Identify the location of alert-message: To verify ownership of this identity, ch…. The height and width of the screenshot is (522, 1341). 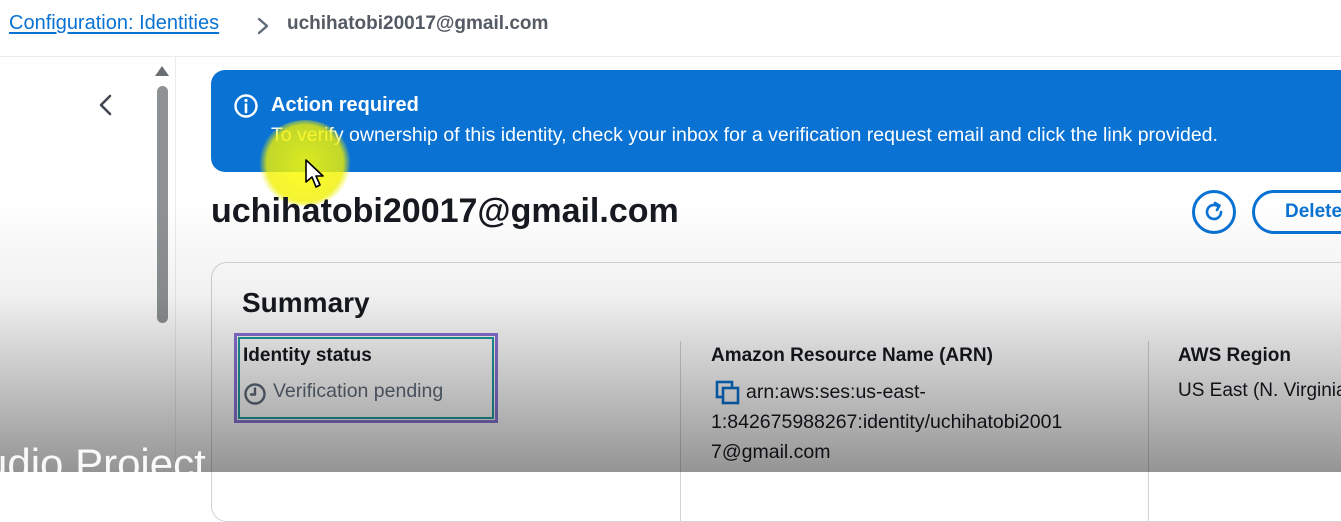
(744, 135).